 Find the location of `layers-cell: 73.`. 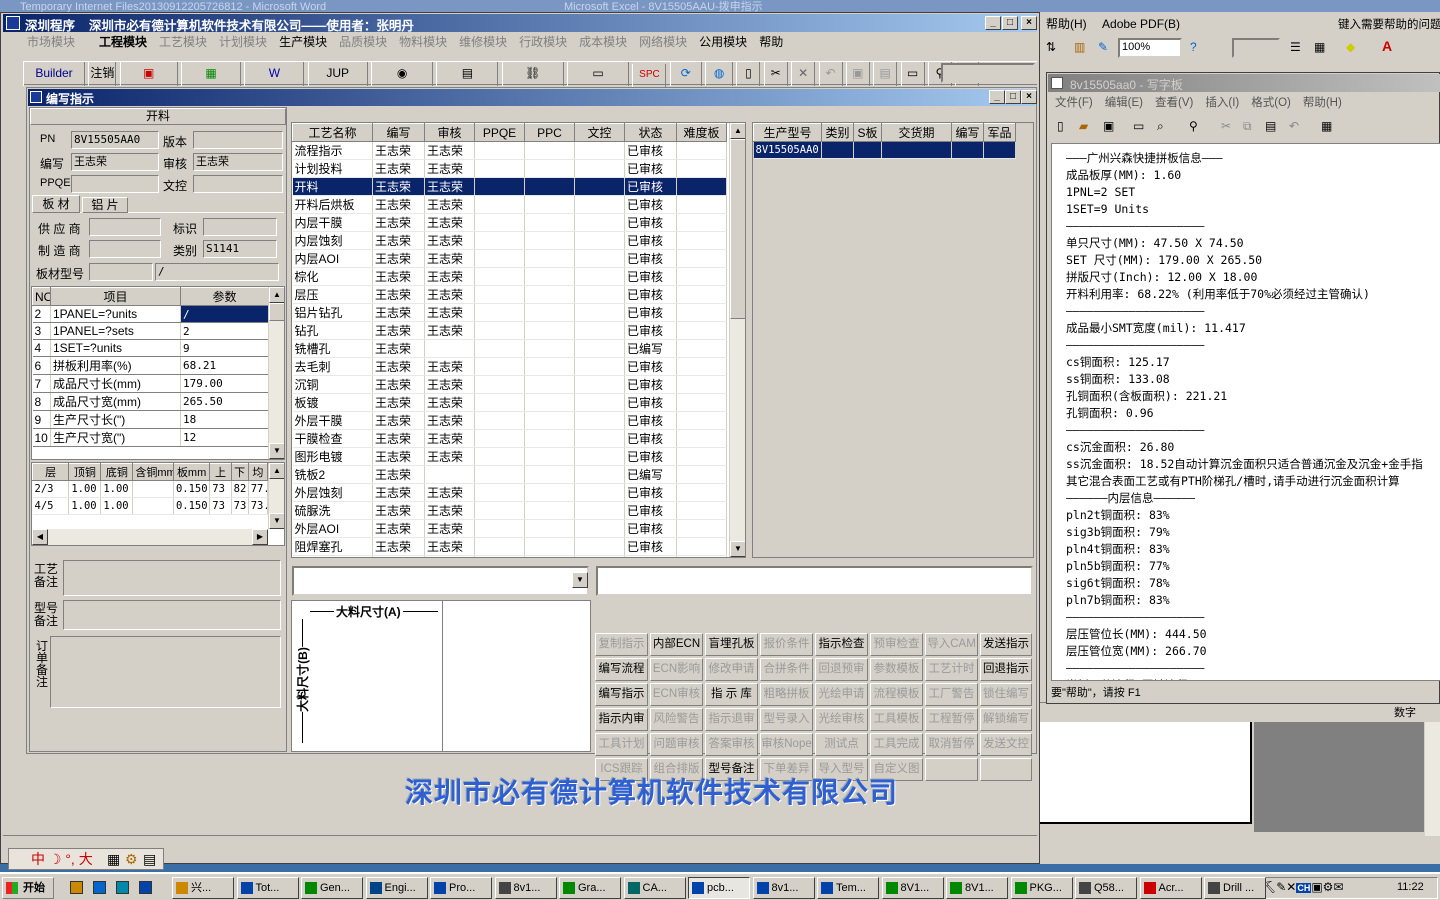

layers-cell: 73. is located at coordinates (258, 506).